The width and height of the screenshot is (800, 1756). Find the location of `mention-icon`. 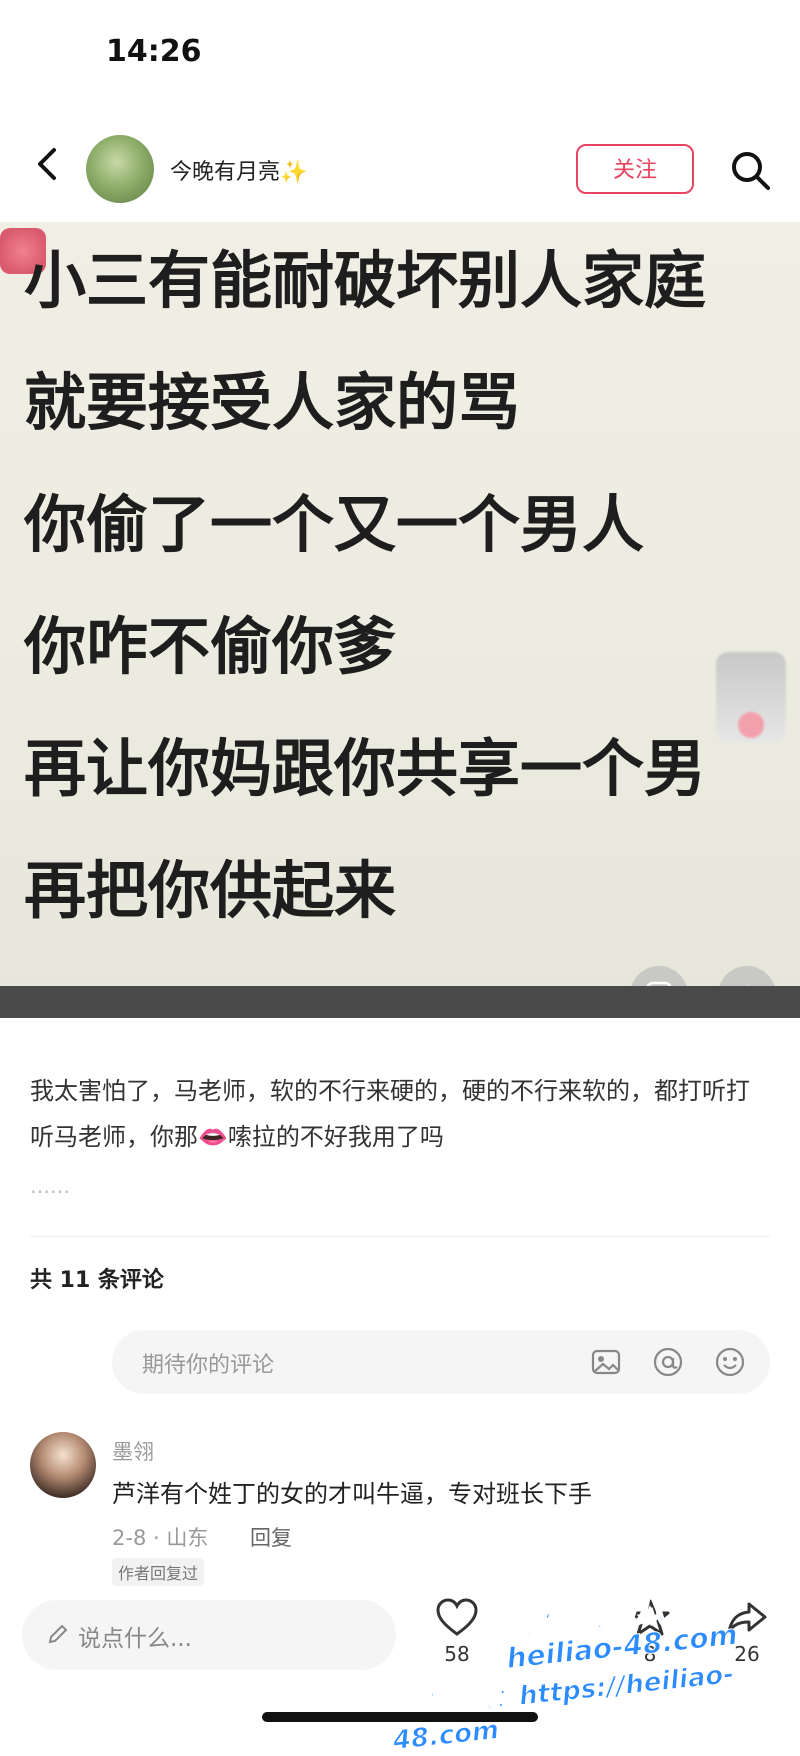

mention-icon is located at coordinates (668, 1362).